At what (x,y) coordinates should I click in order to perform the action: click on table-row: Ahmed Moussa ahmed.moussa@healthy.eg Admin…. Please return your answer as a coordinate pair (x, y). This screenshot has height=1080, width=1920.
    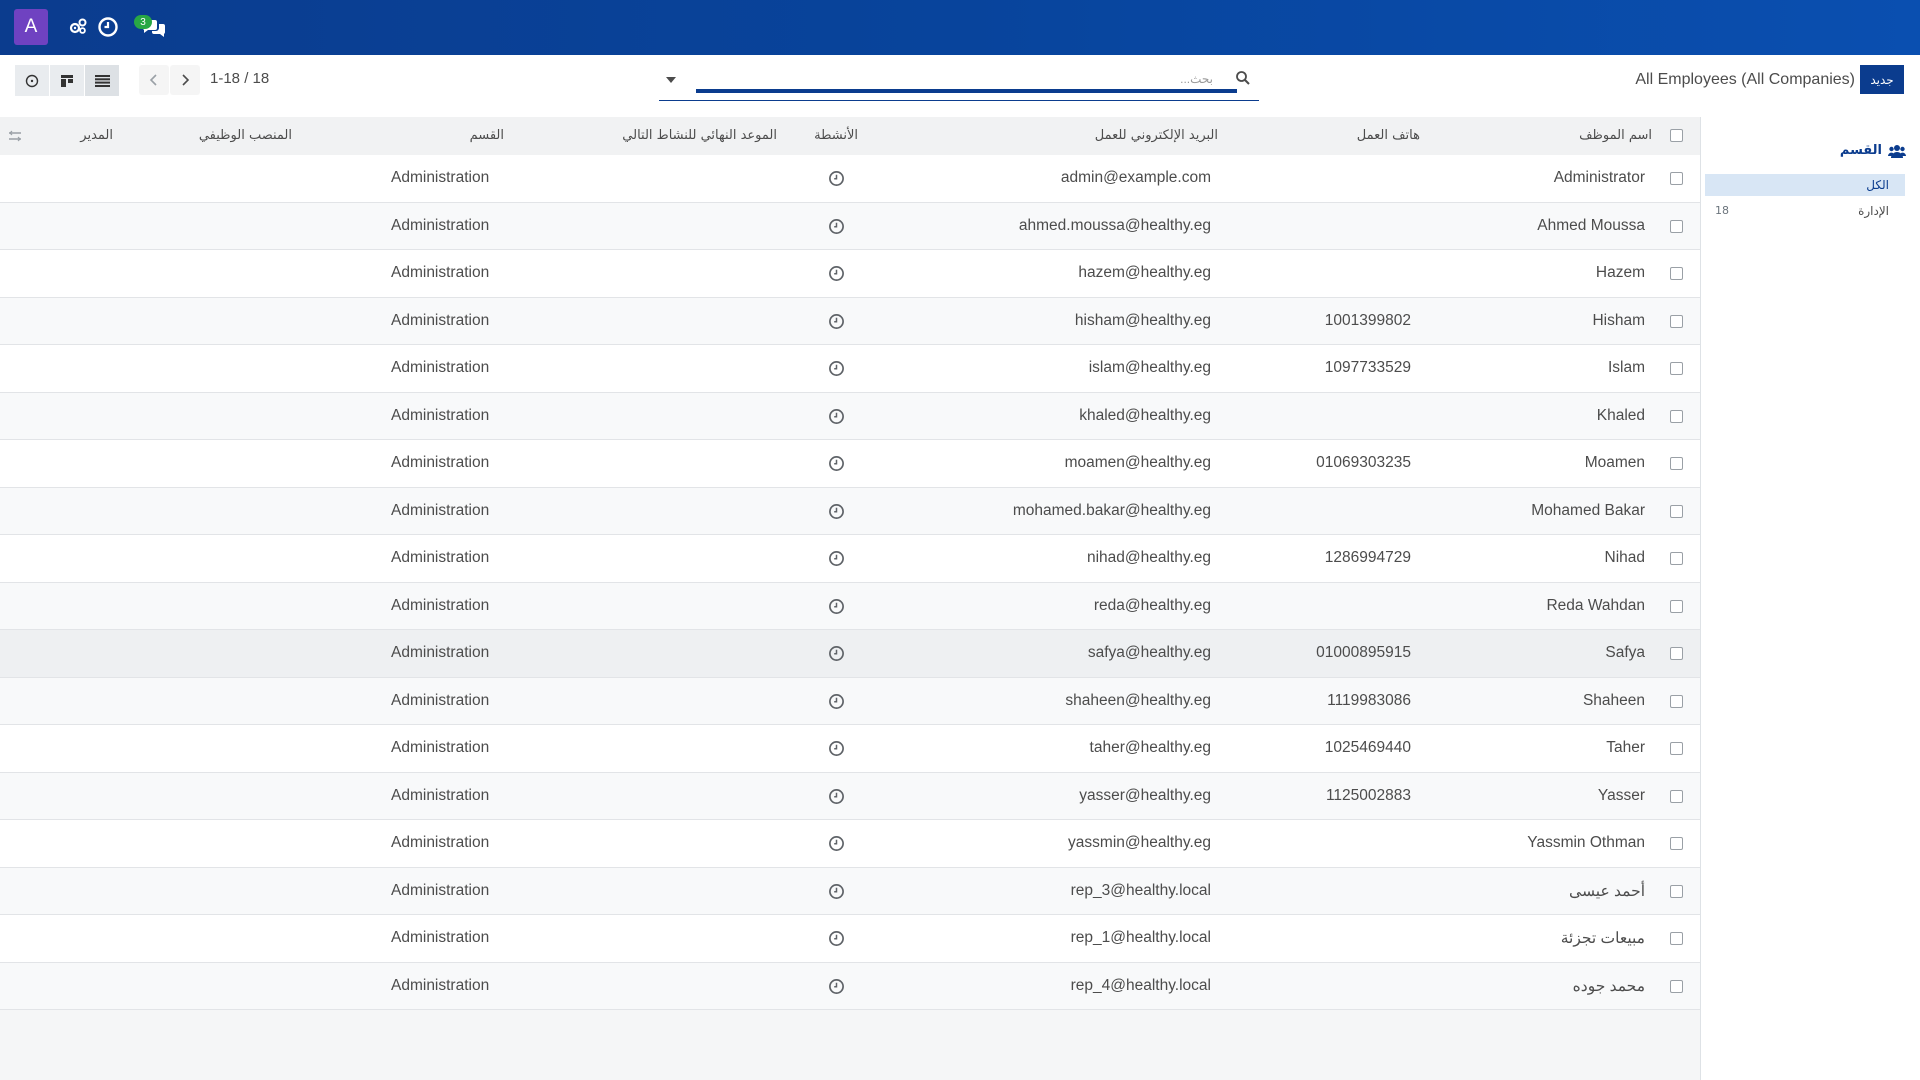
    Looking at the image, I should click on (850, 226).